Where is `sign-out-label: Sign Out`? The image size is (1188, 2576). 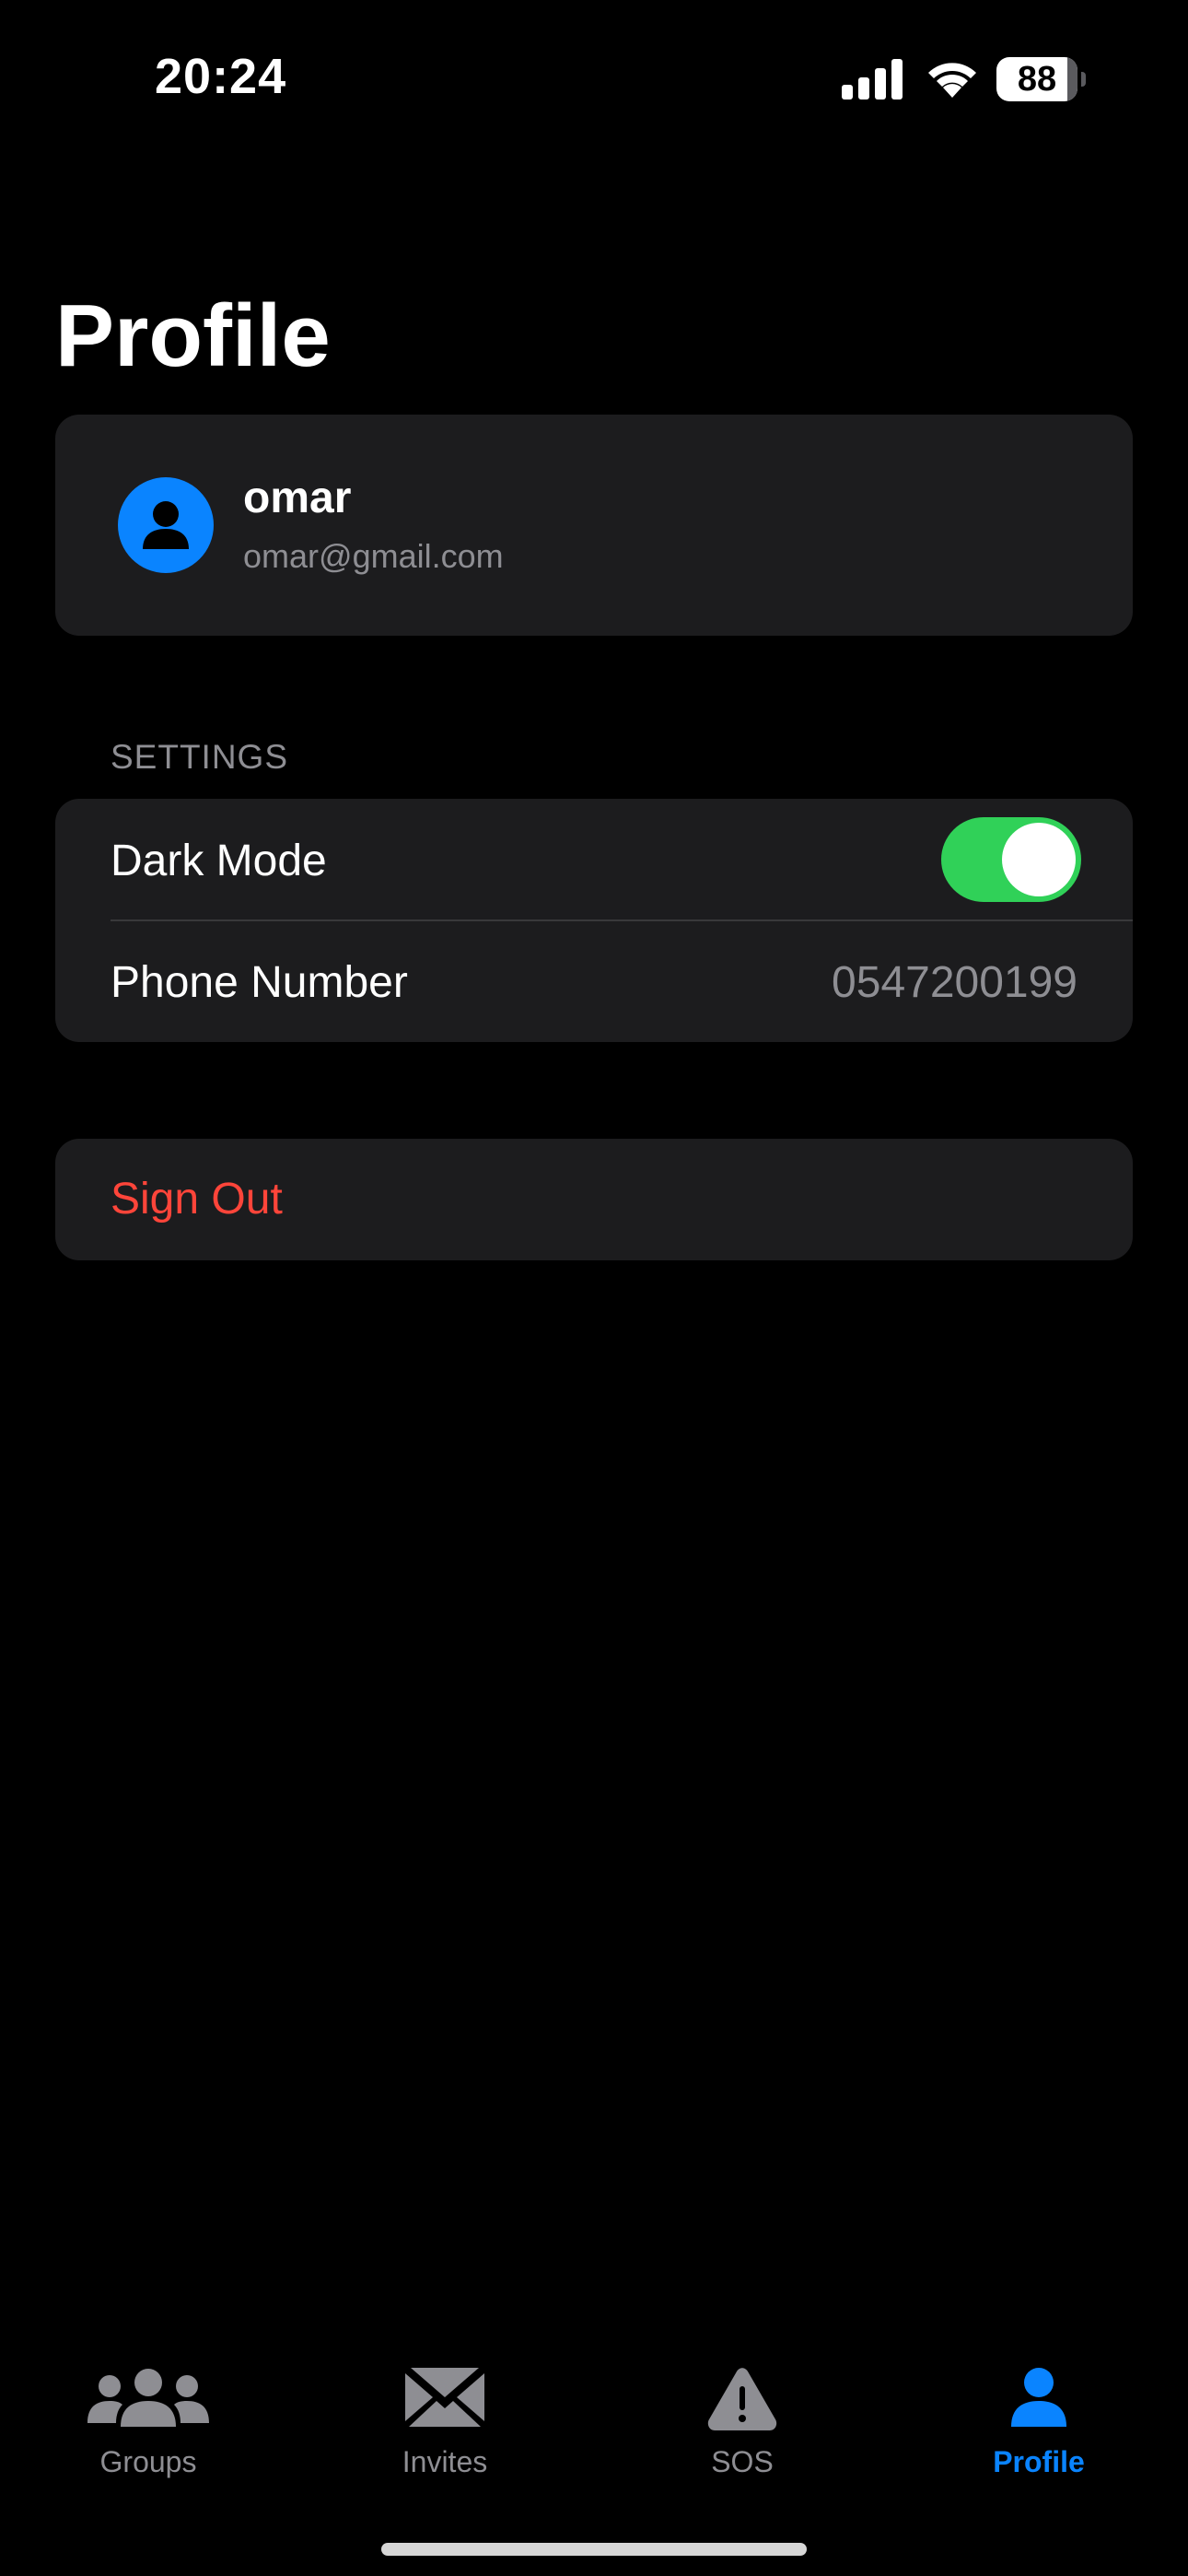
sign-out-label: Sign Out is located at coordinates (197, 1199).